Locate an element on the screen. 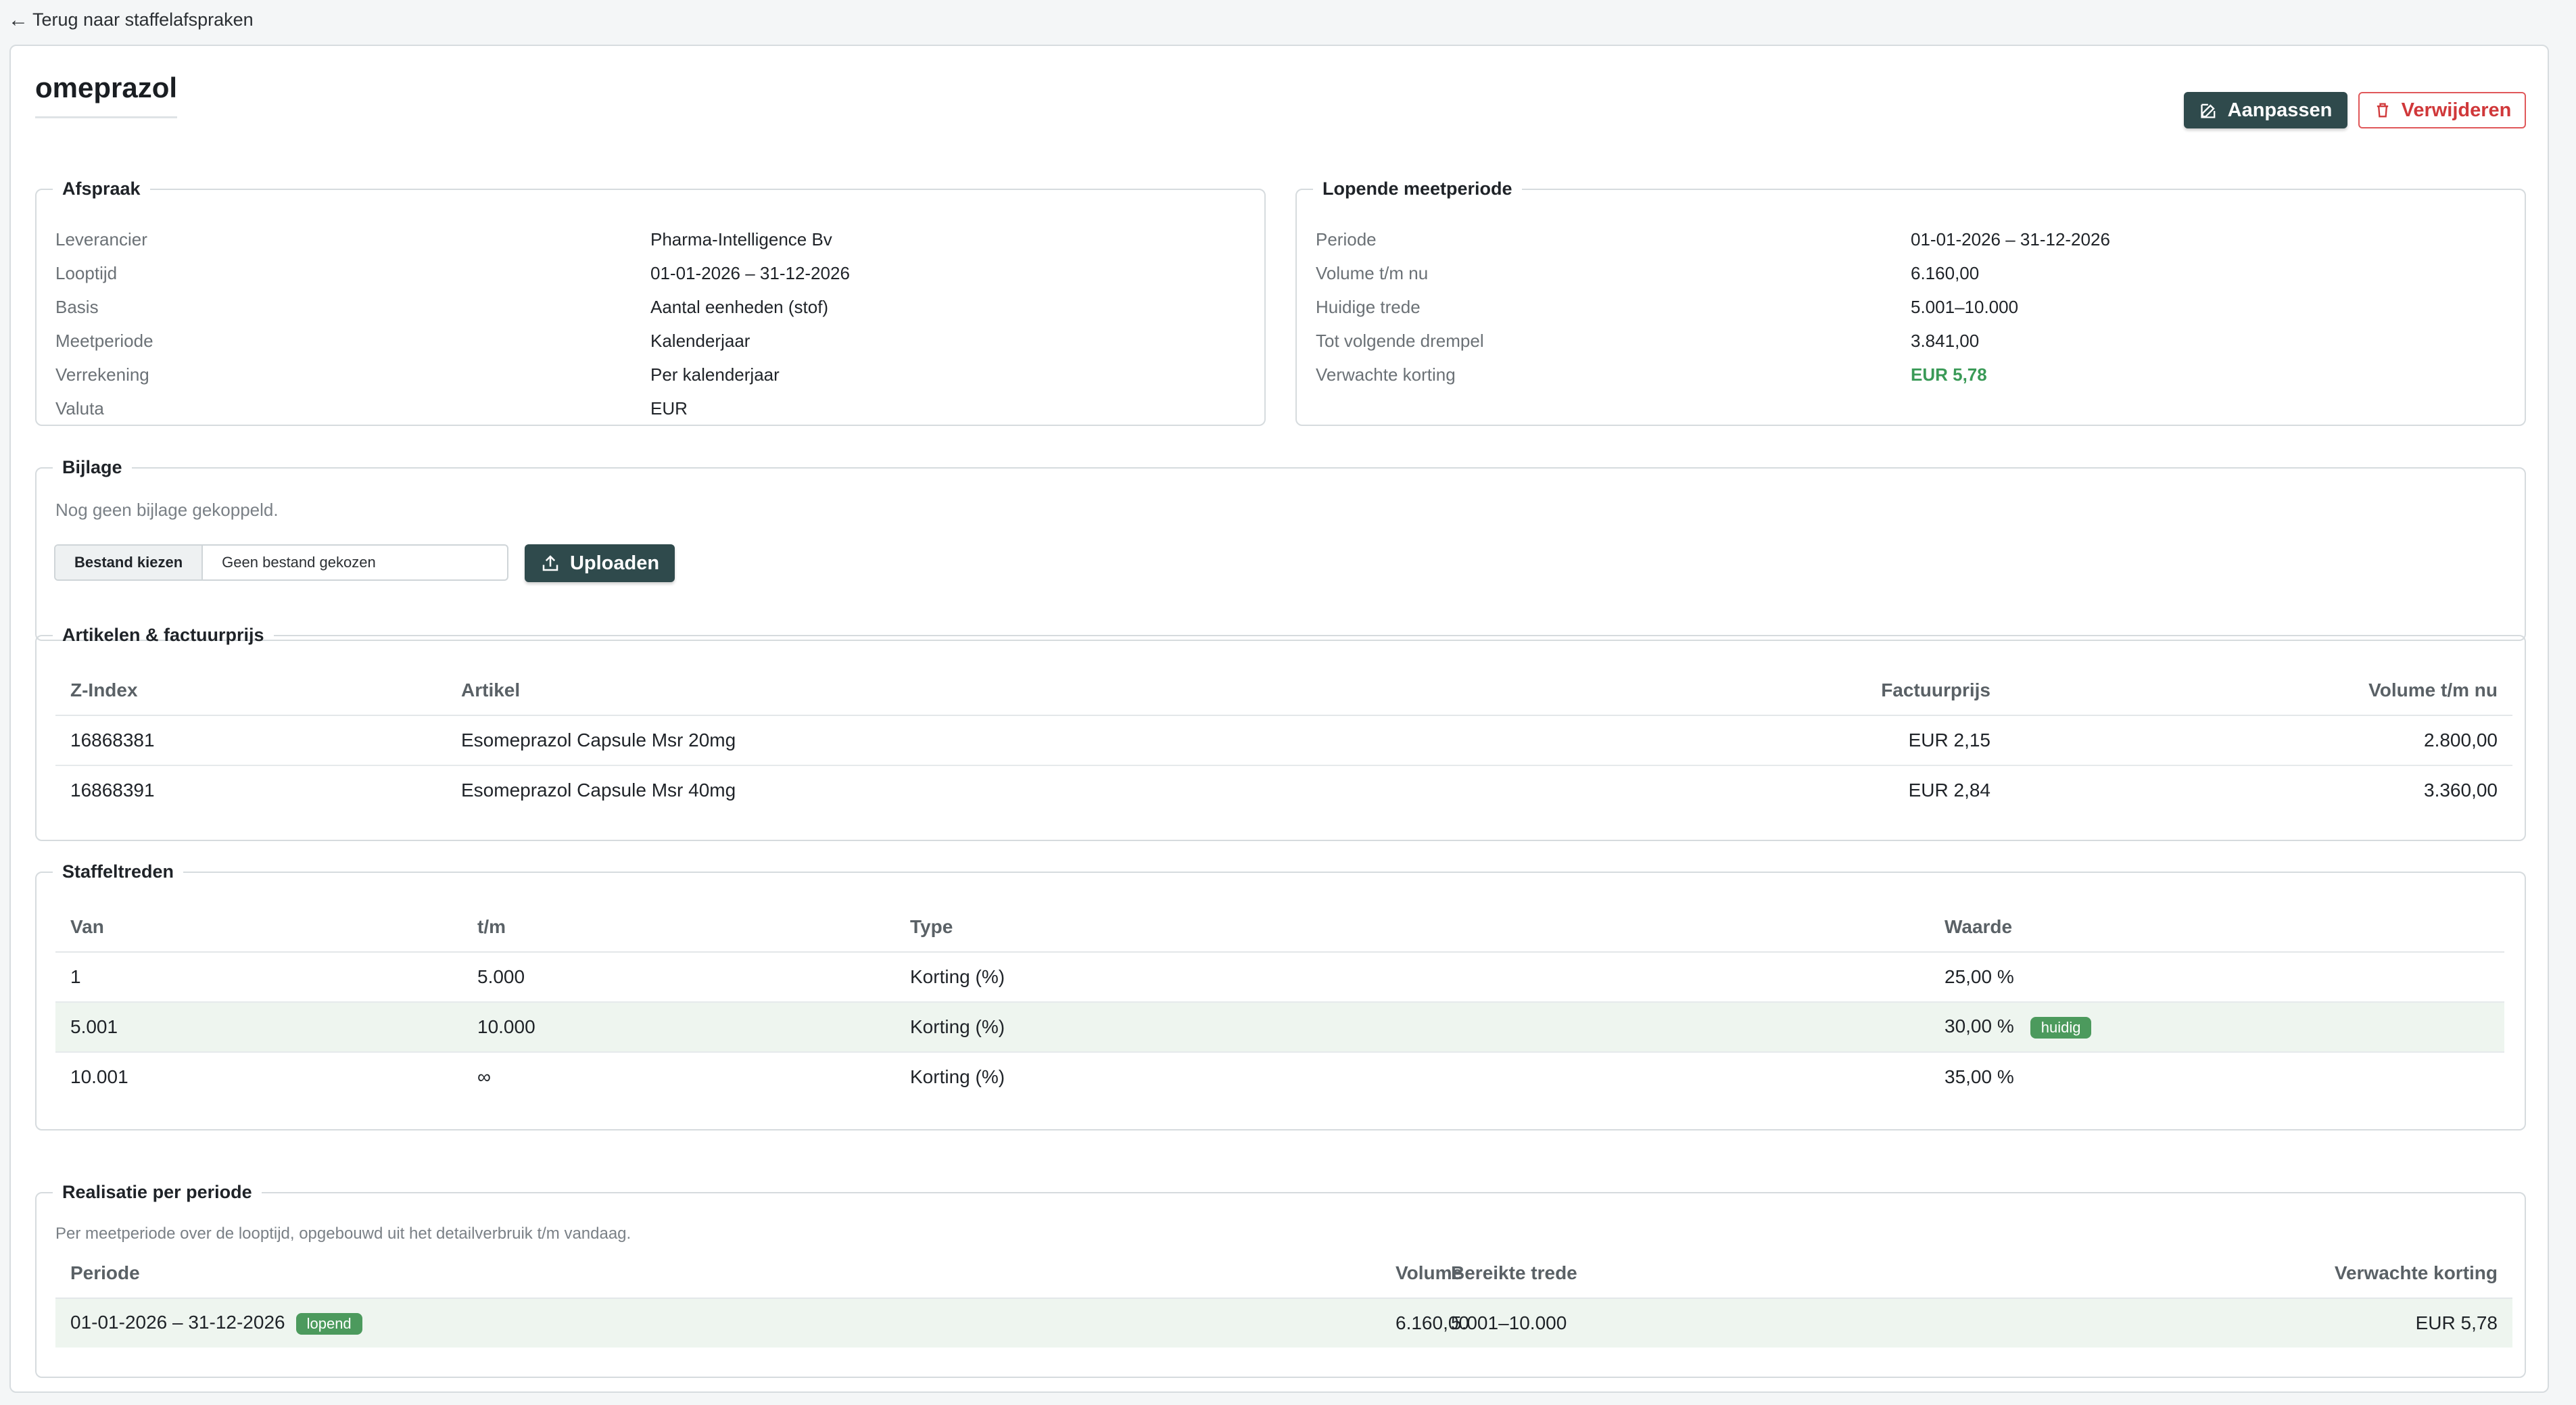 The width and height of the screenshot is (2576, 1405). bijlage-note: Nog geen bijlage gekoppeld. is located at coordinates (167, 510).